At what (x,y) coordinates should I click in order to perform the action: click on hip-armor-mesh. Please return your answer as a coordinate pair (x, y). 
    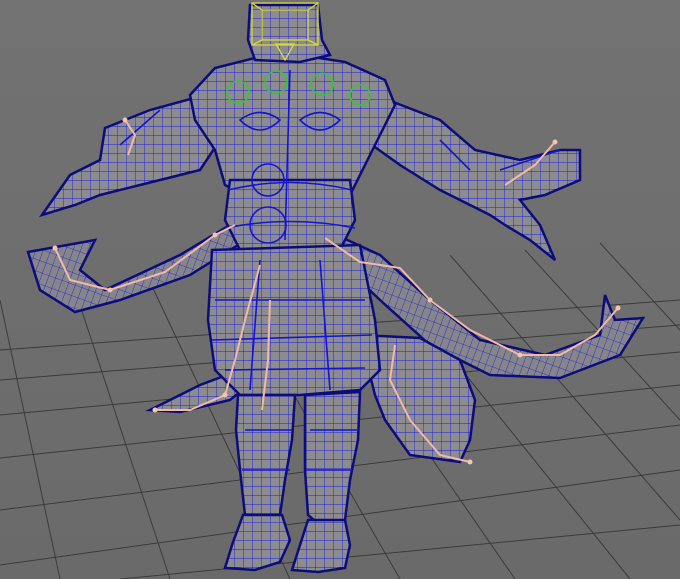
    Looking at the image, I should click on (294, 320).